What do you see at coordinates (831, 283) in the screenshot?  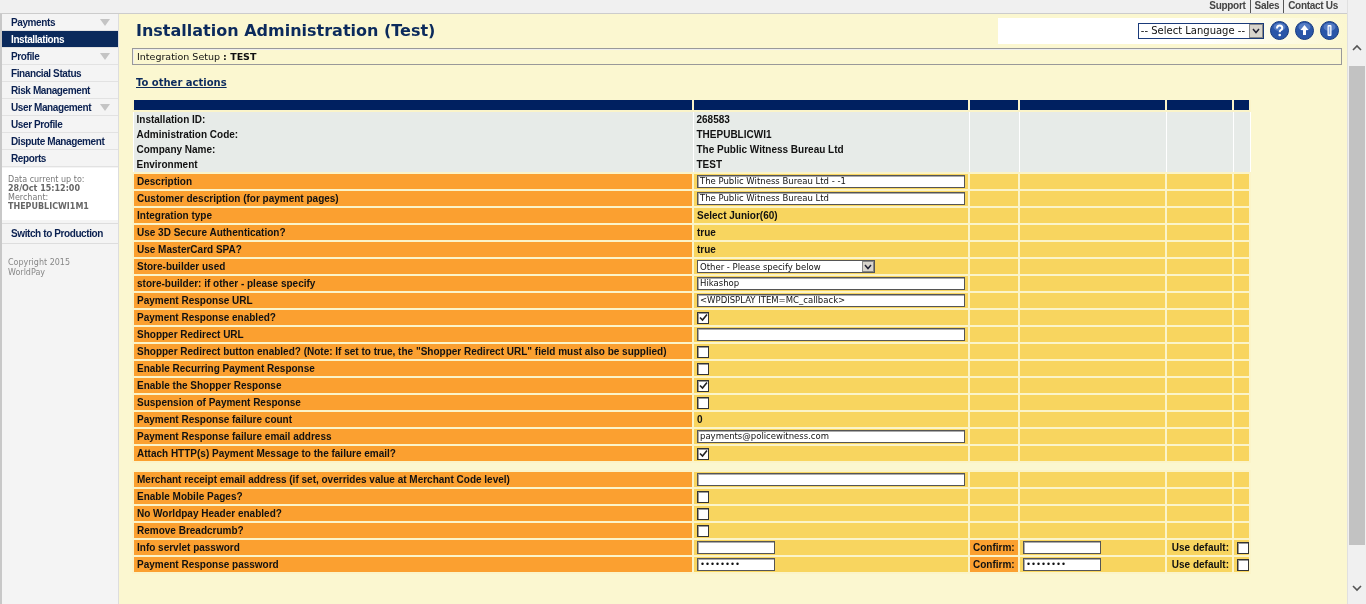 I see `text-field: Hikashop` at bounding box center [831, 283].